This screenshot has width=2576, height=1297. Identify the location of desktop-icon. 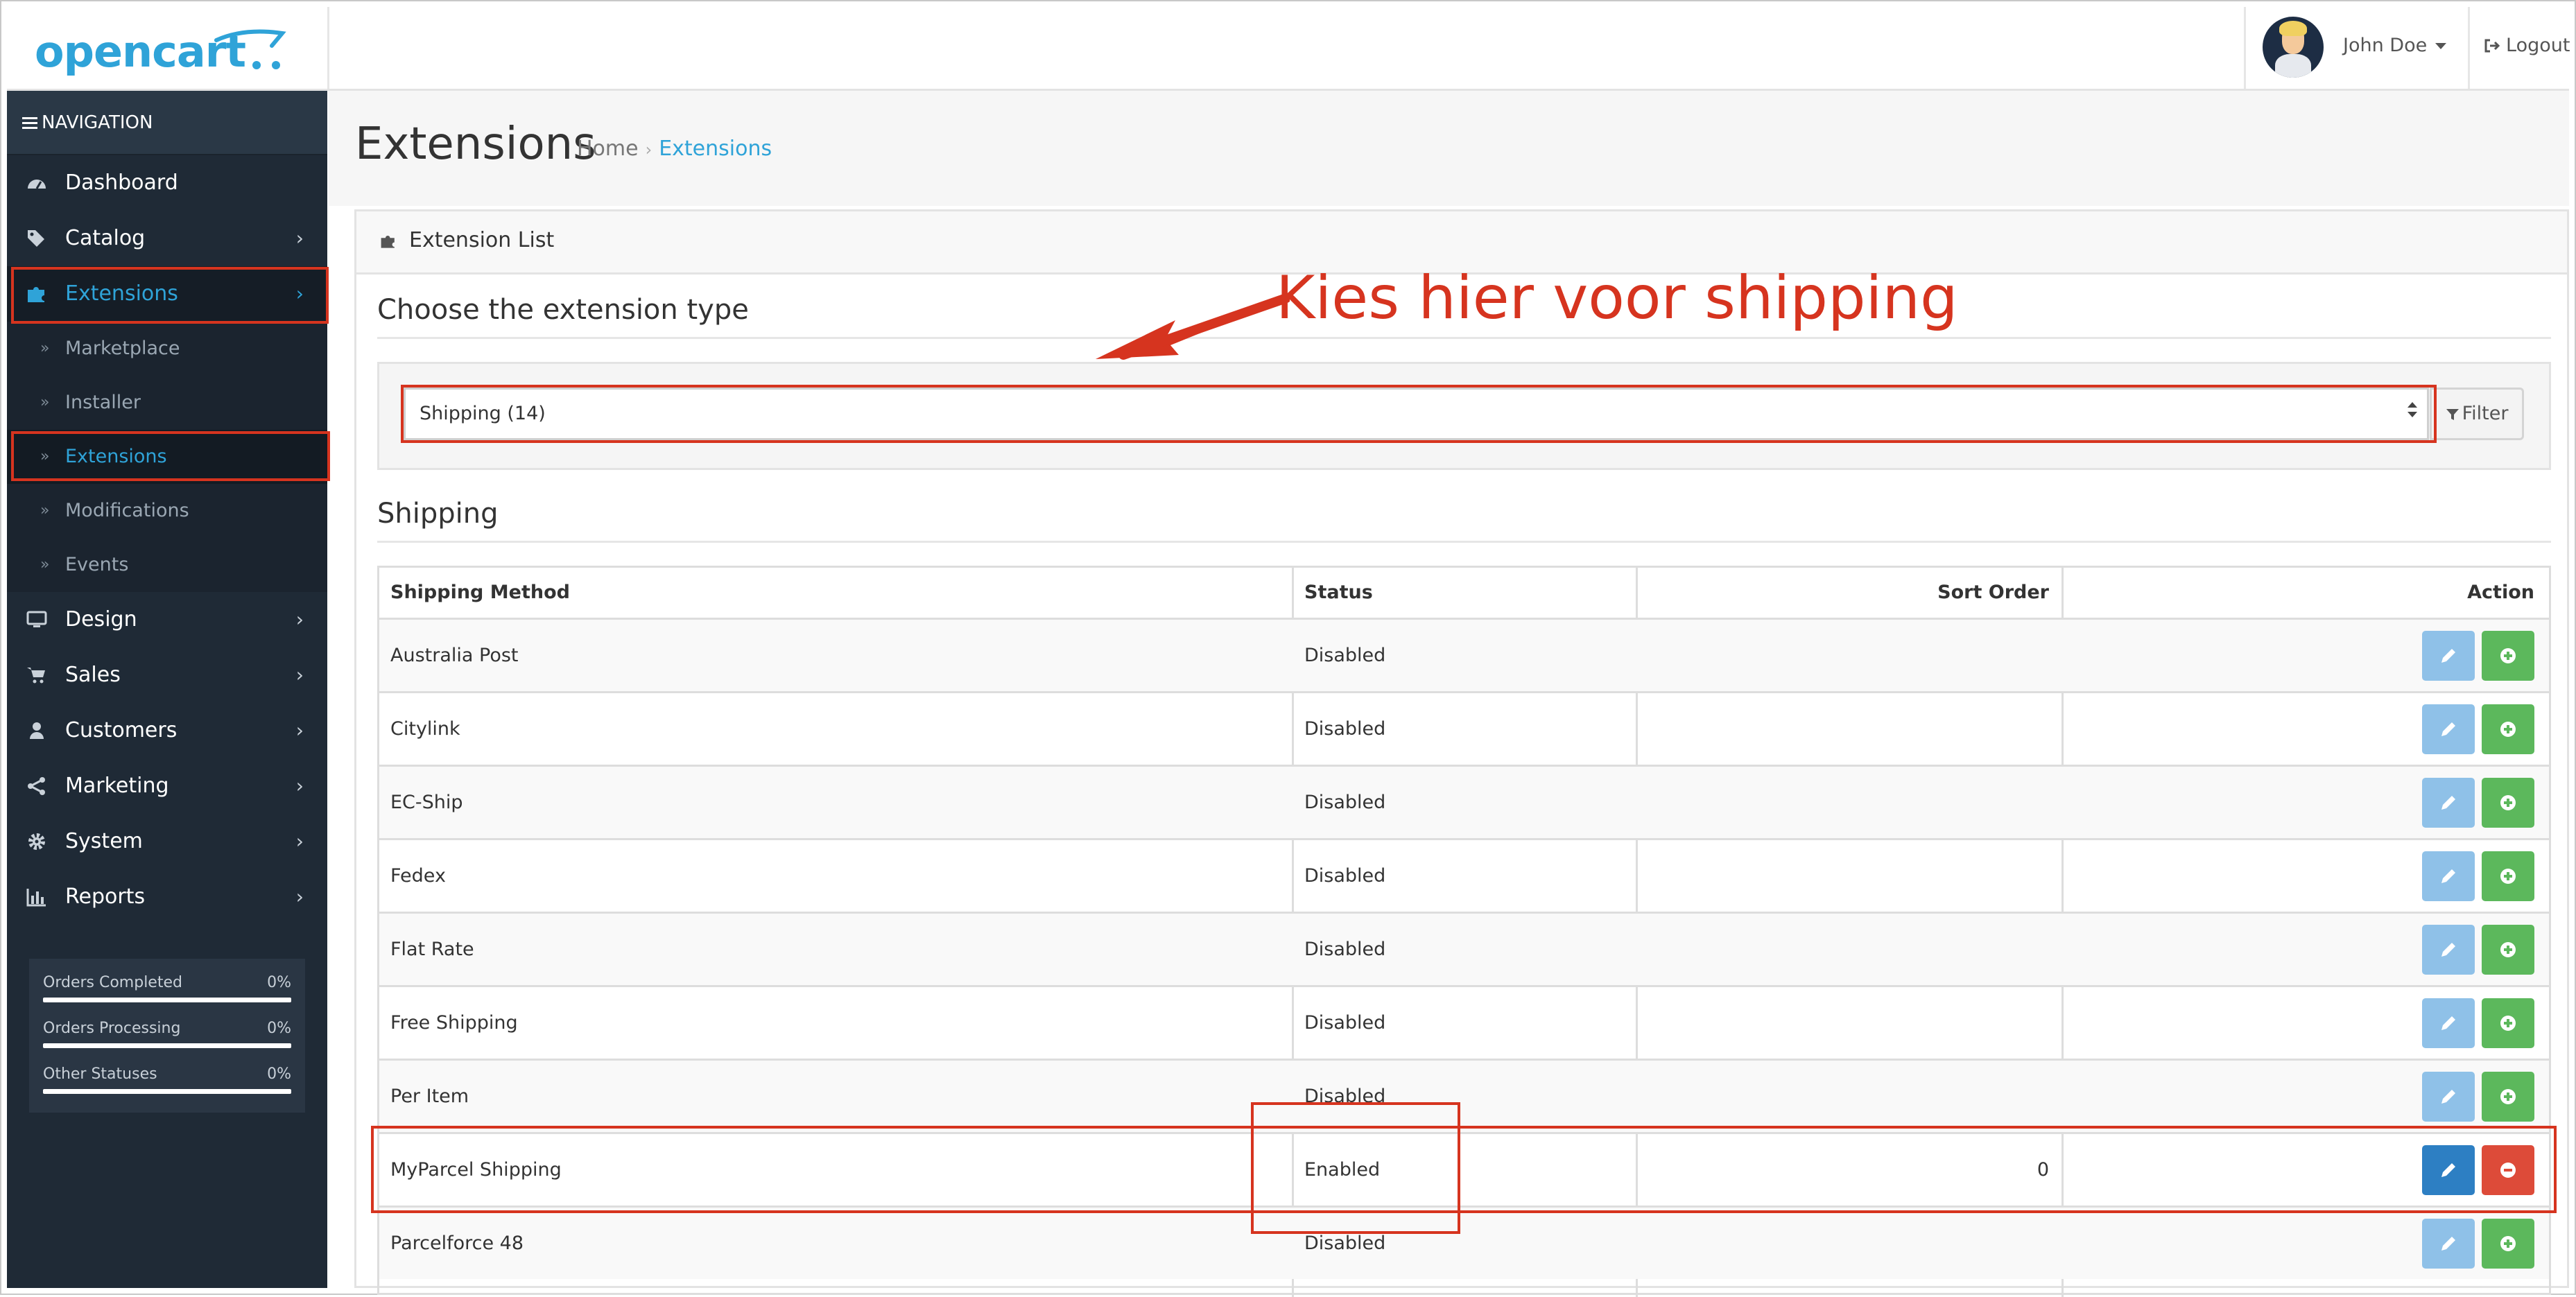
(36, 619).